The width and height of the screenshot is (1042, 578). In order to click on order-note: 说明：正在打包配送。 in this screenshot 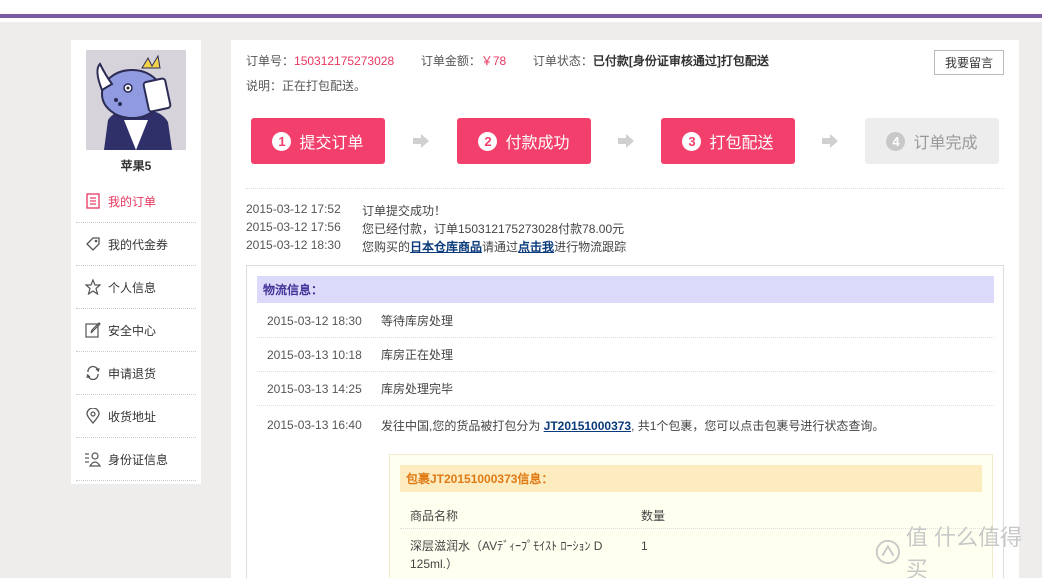, I will do `click(306, 86)`.